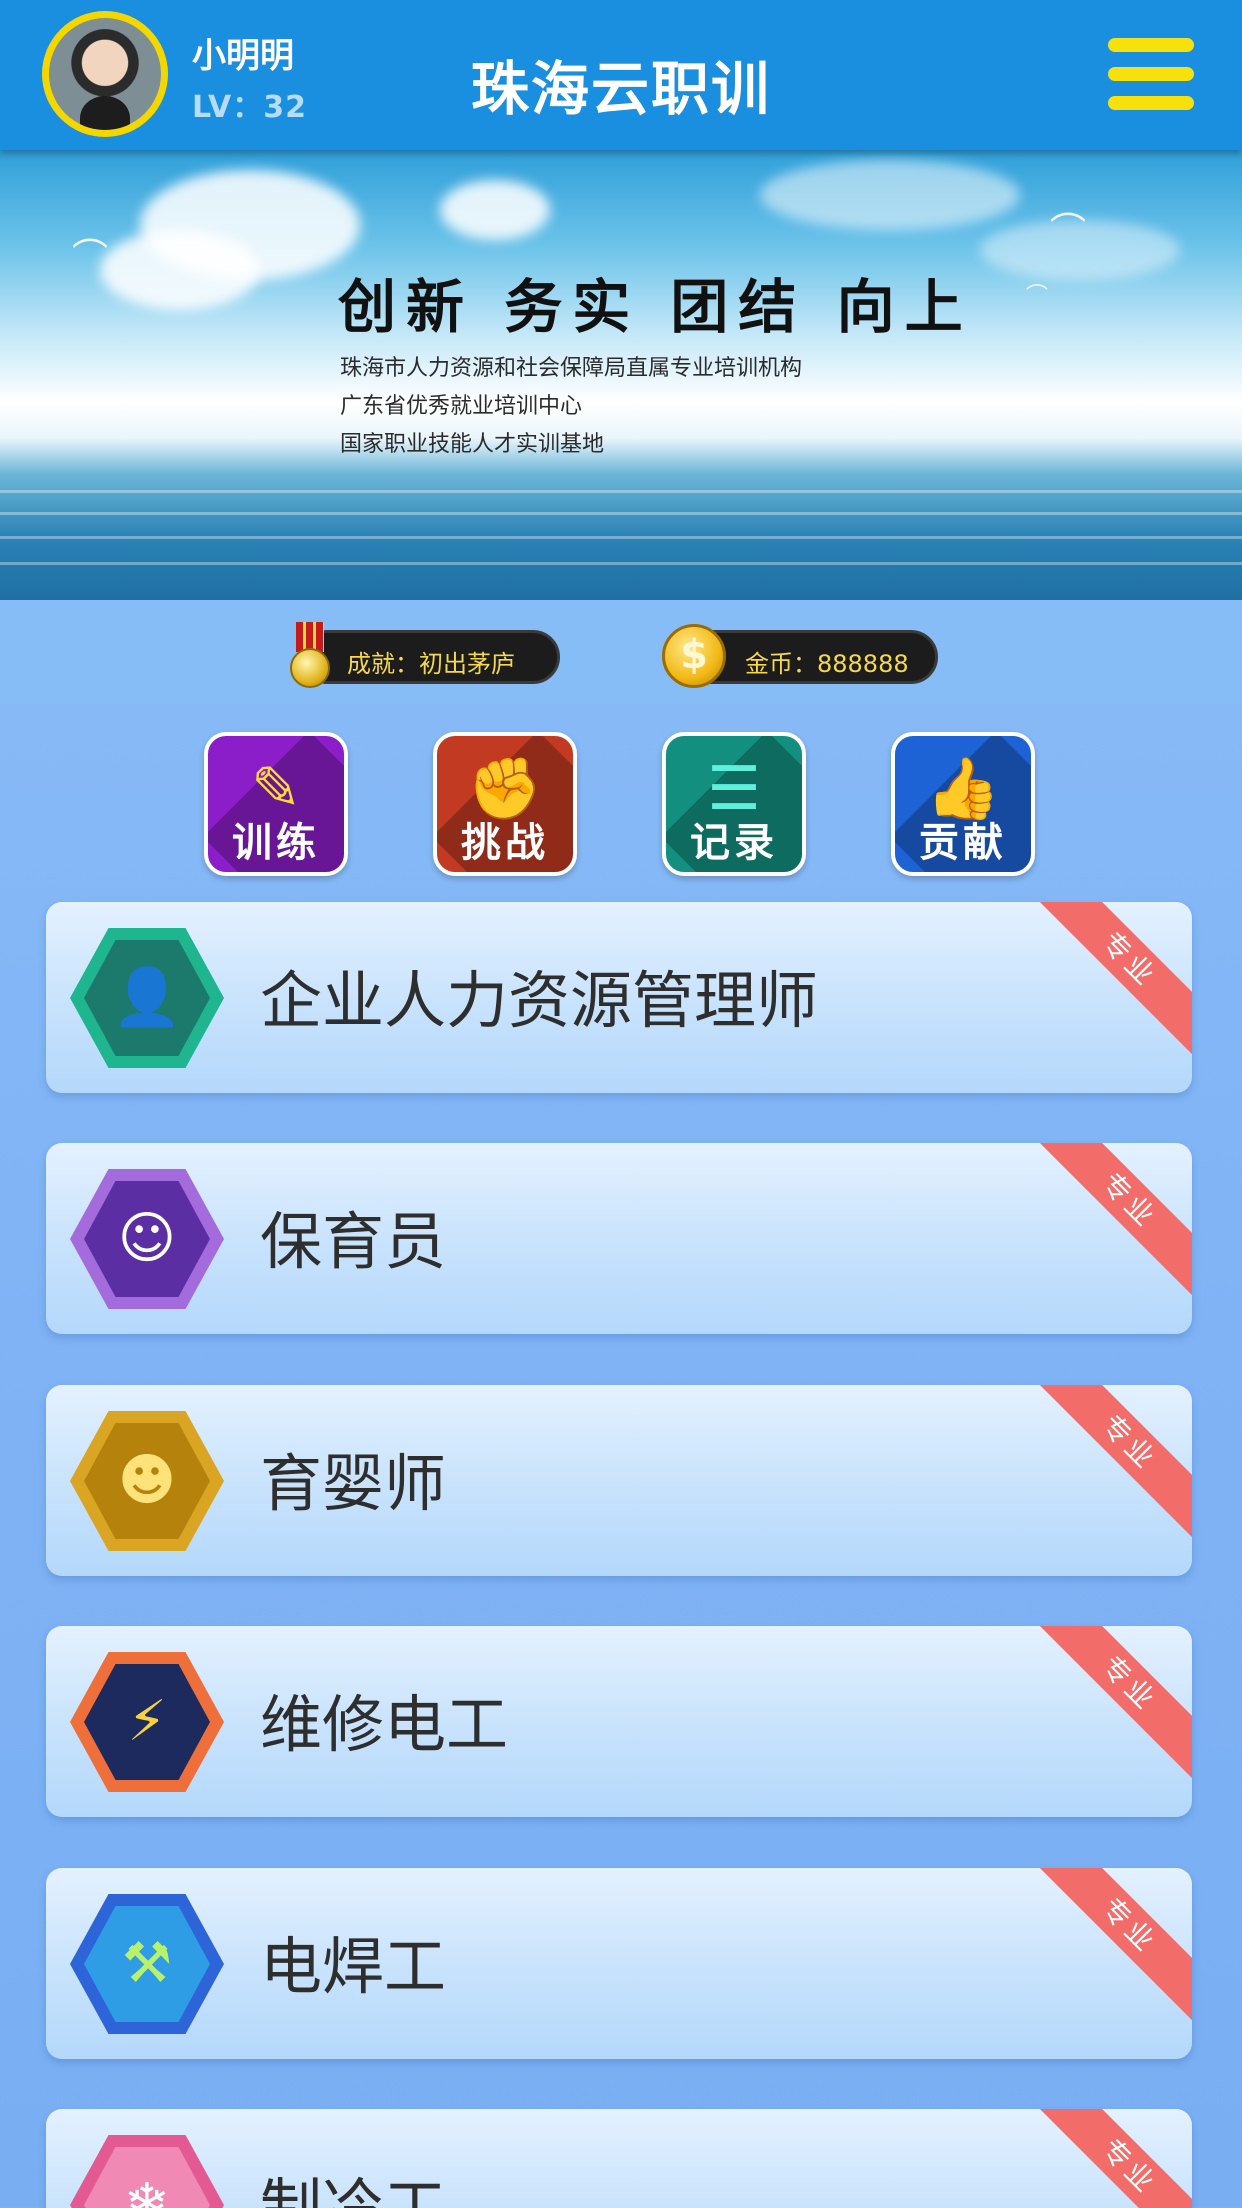 The image size is (1242, 2208). What do you see at coordinates (827, 664) in the screenshot?
I see `coins-text: 金币：888888` at bounding box center [827, 664].